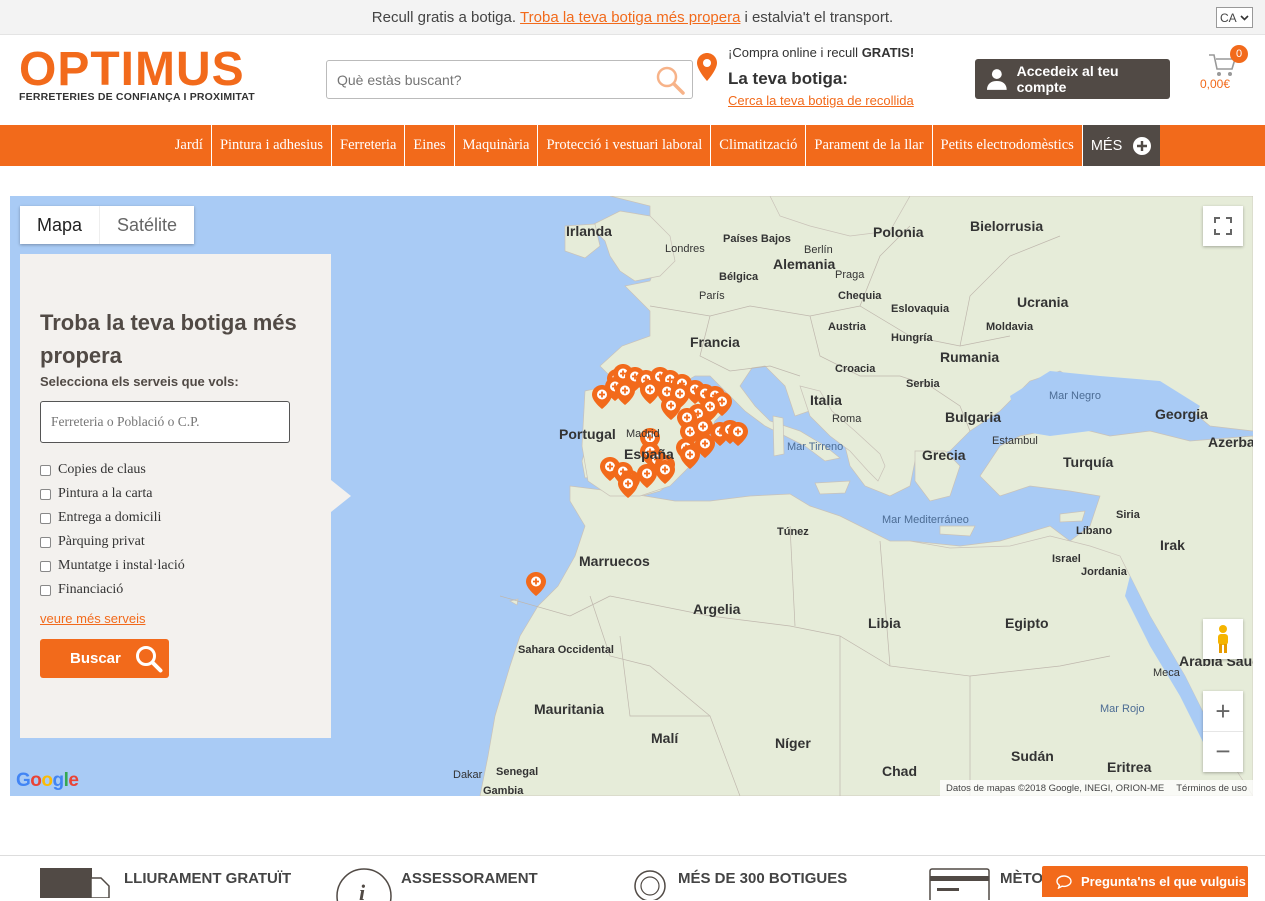 The image size is (1265, 901). Describe the element at coordinates (362, 890) in the screenshot. I see `svg-text: i` at that location.